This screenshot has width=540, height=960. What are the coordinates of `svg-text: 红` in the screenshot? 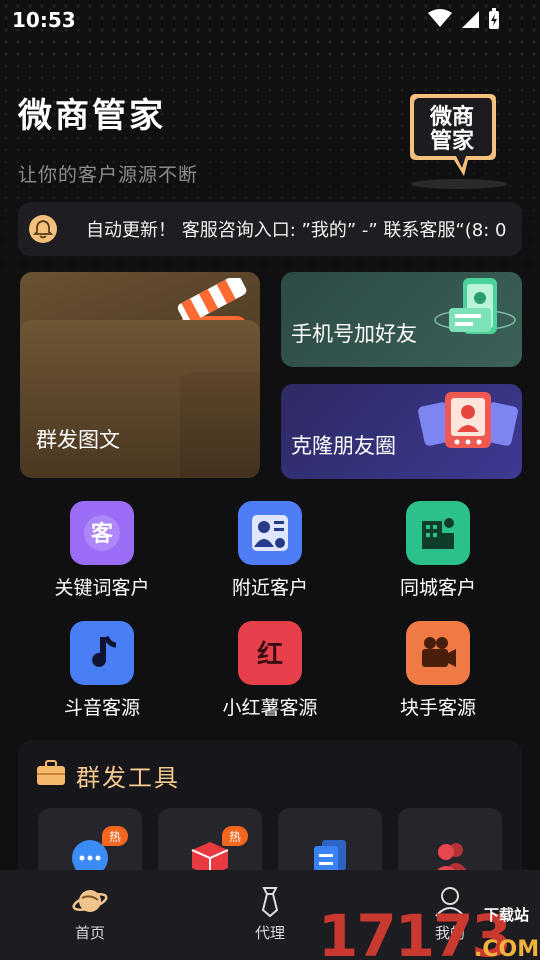 It's located at (270, 654).